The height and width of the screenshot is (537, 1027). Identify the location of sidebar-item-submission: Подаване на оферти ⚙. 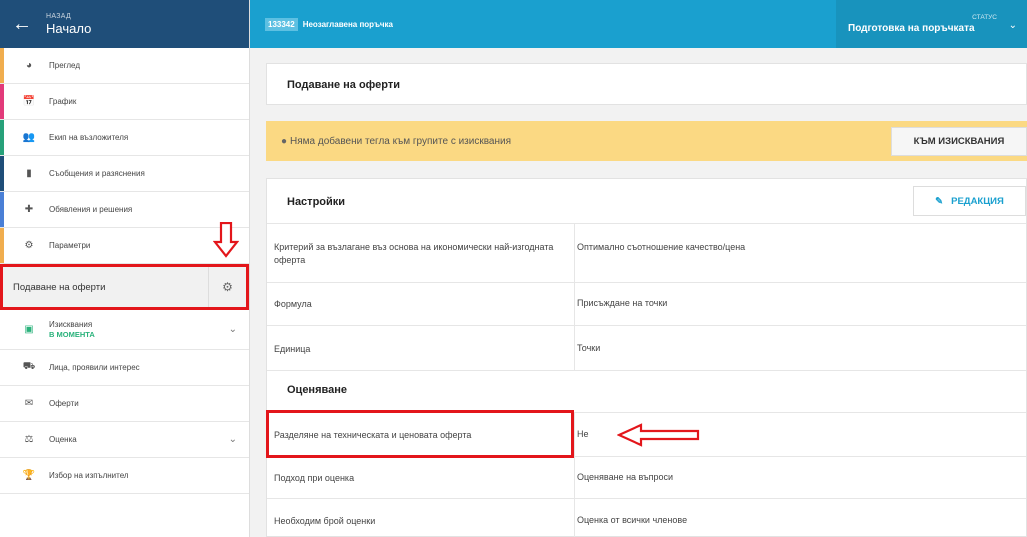
(124, 287).